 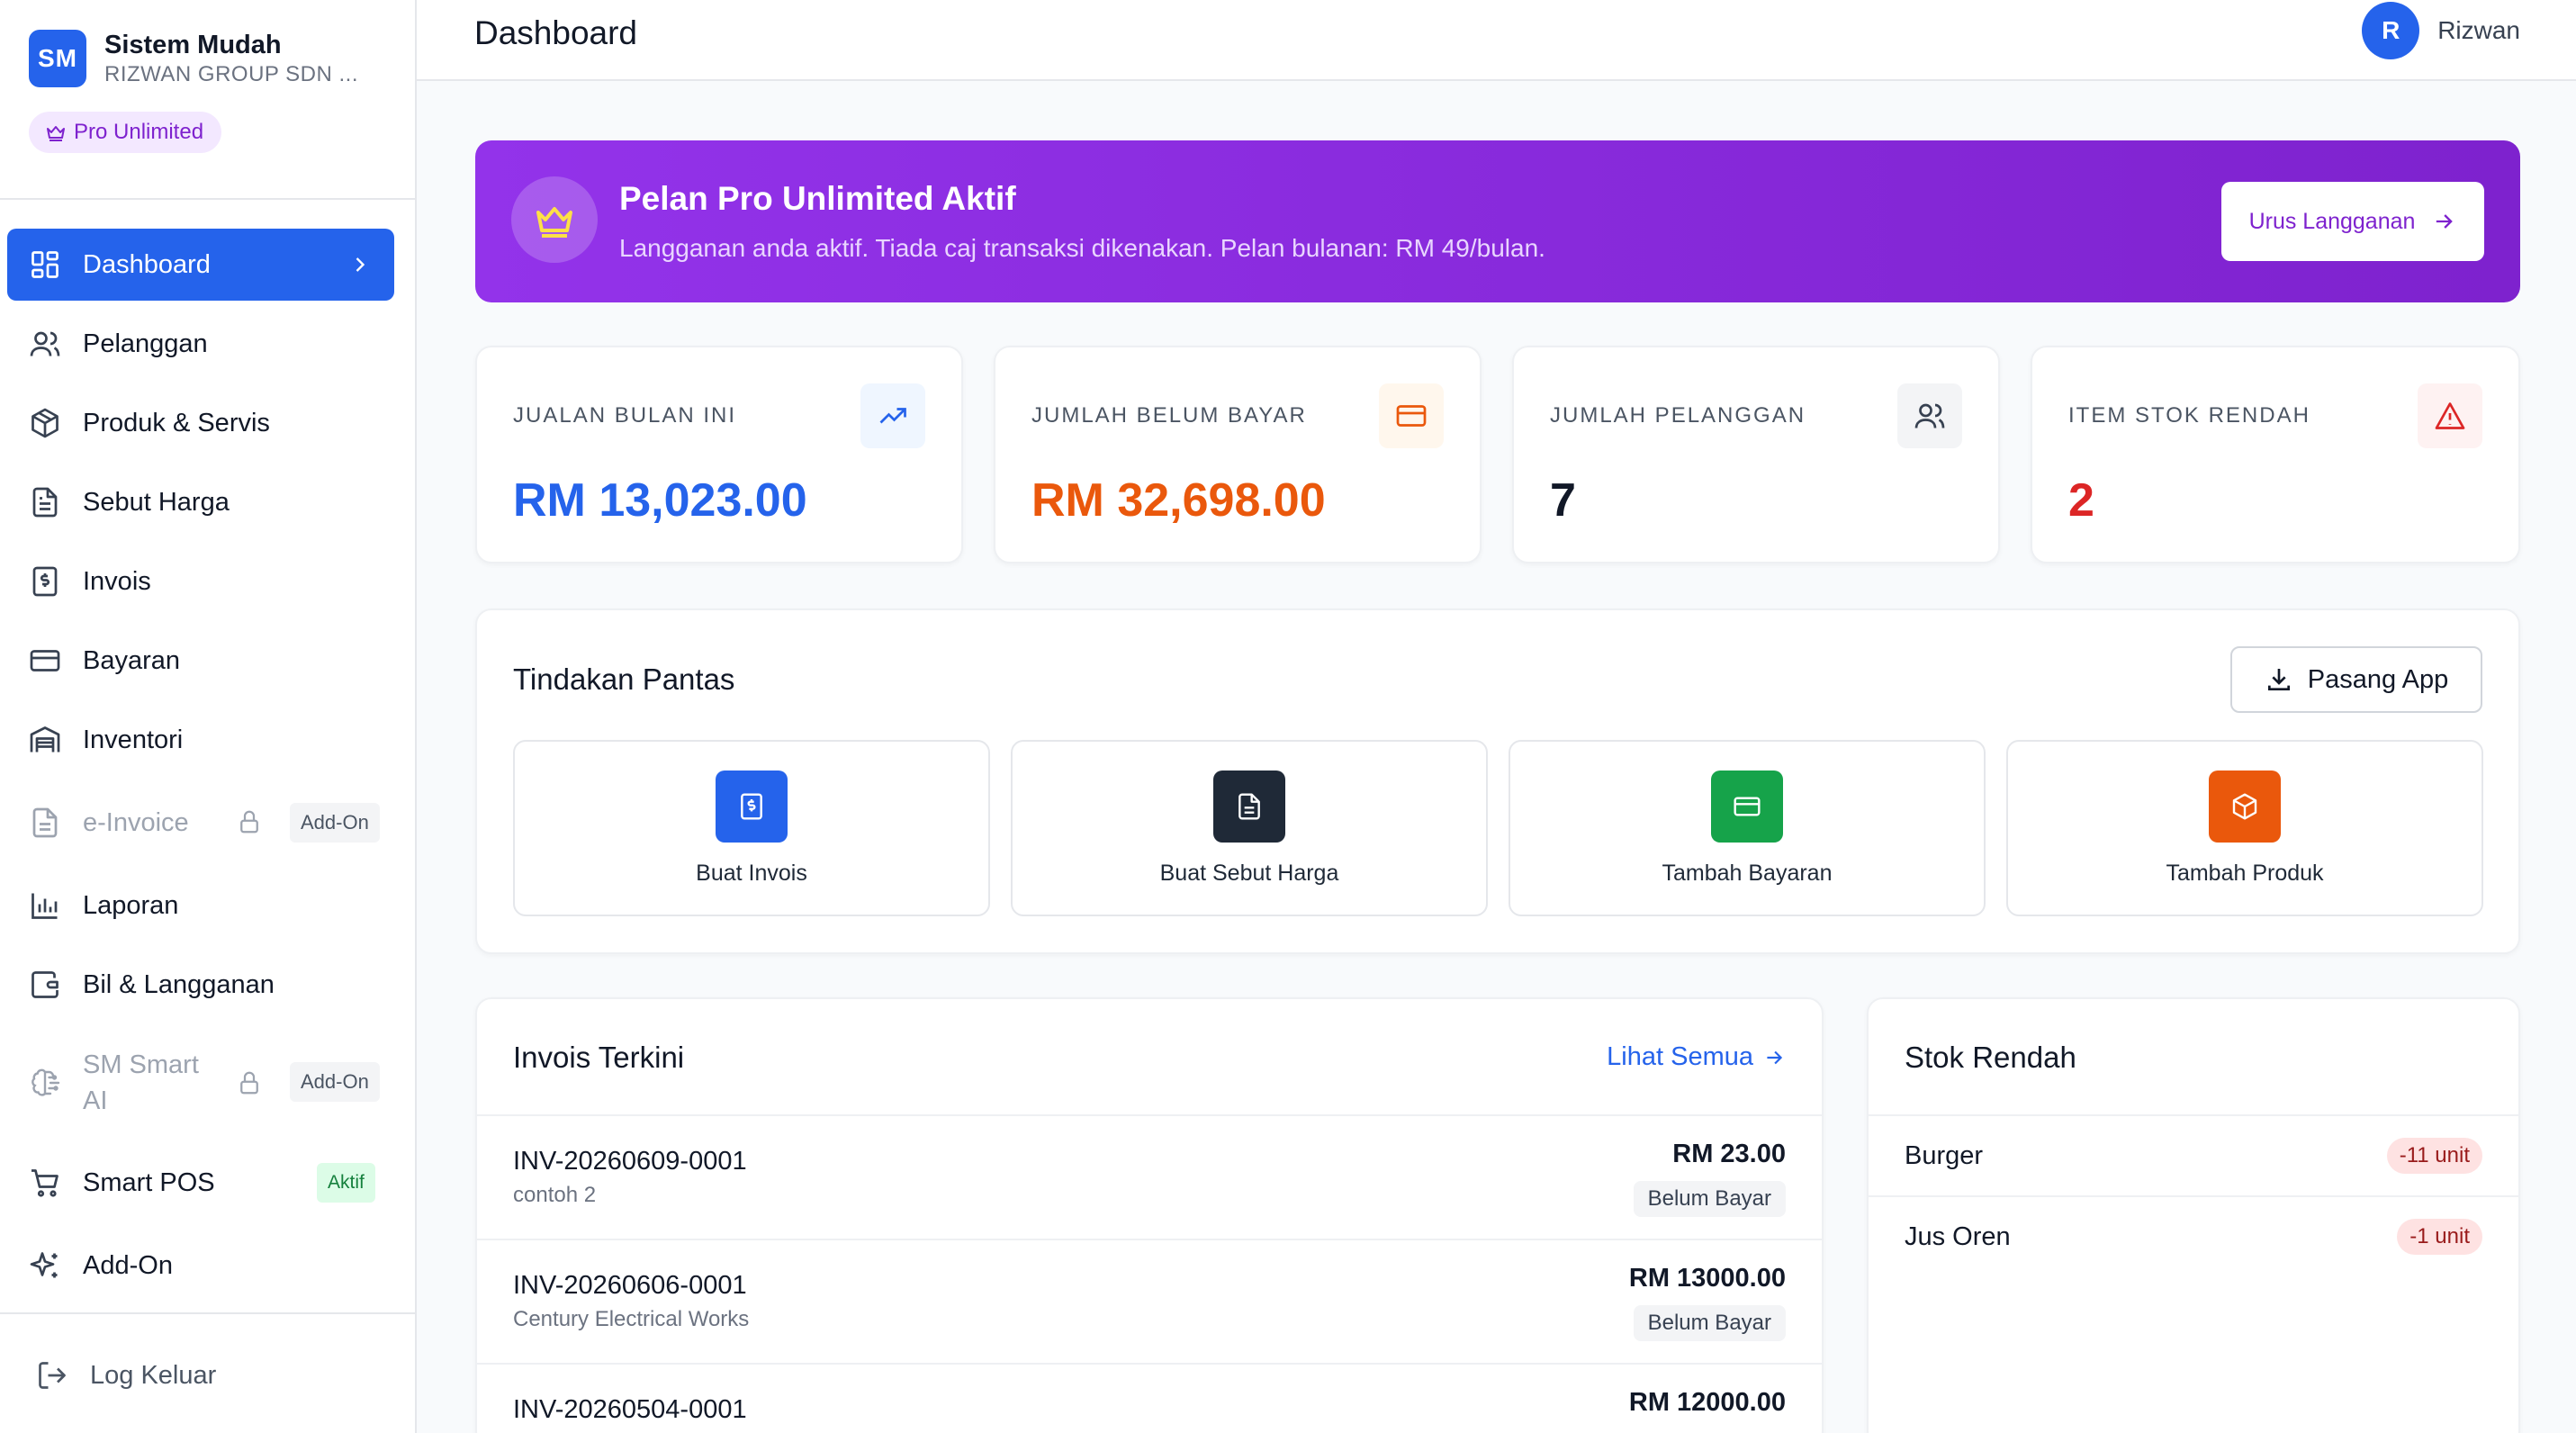 What do you see at coordinates (1249, 828) in the screenshot?
I see `quick-action-create-quote: Buat Sebut Harga` at bounding box center [1249, 828].